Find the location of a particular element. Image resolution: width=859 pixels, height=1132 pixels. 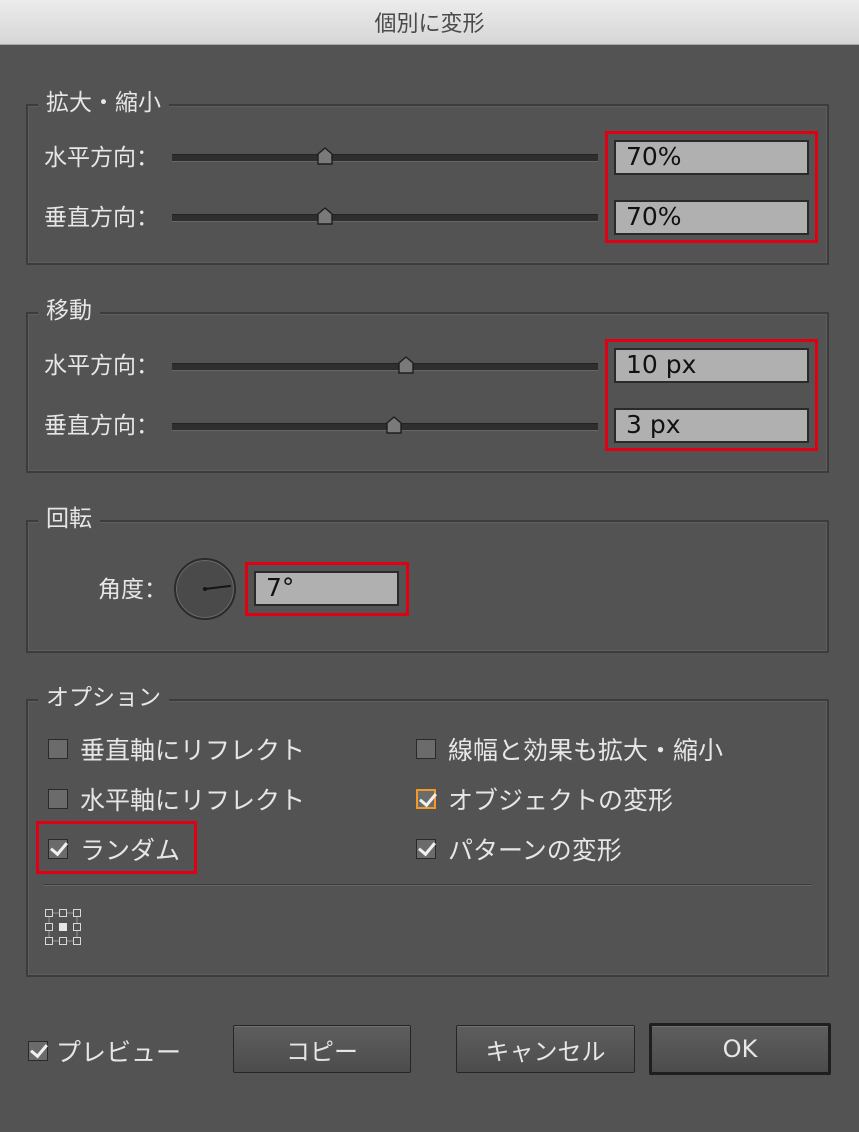

rotate-angle-label: 角度： is located at coordinates (132, 590).